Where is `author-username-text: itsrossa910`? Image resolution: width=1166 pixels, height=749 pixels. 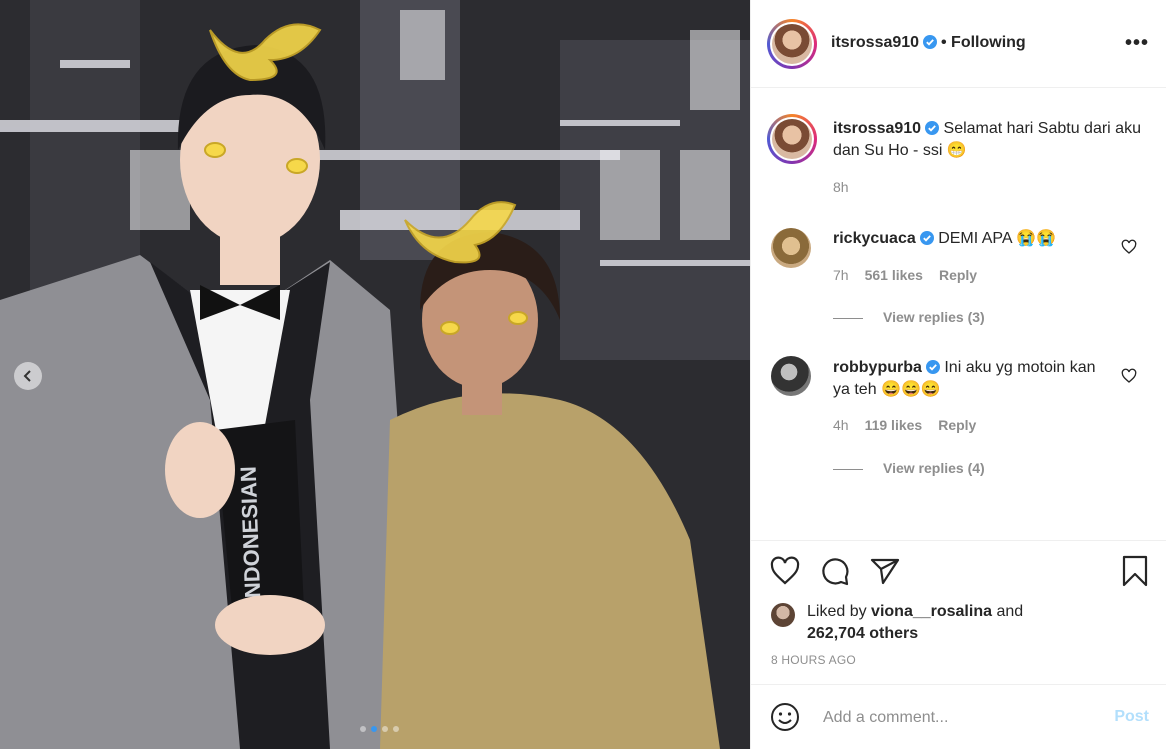 author-username-text: itsrossa910 is located at coordinates (875, 42).